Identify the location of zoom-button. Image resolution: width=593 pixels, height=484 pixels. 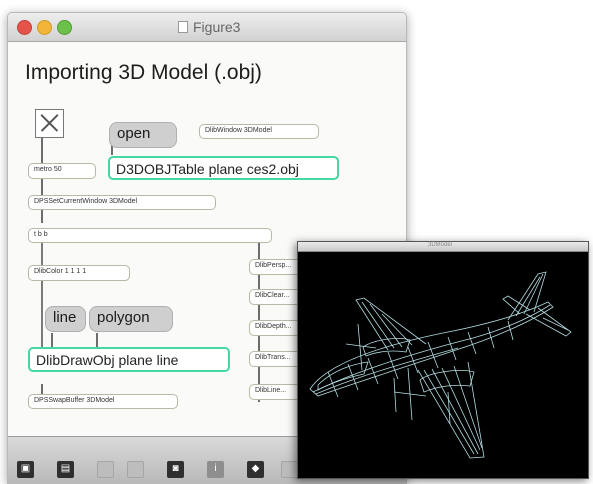
(64, 27).